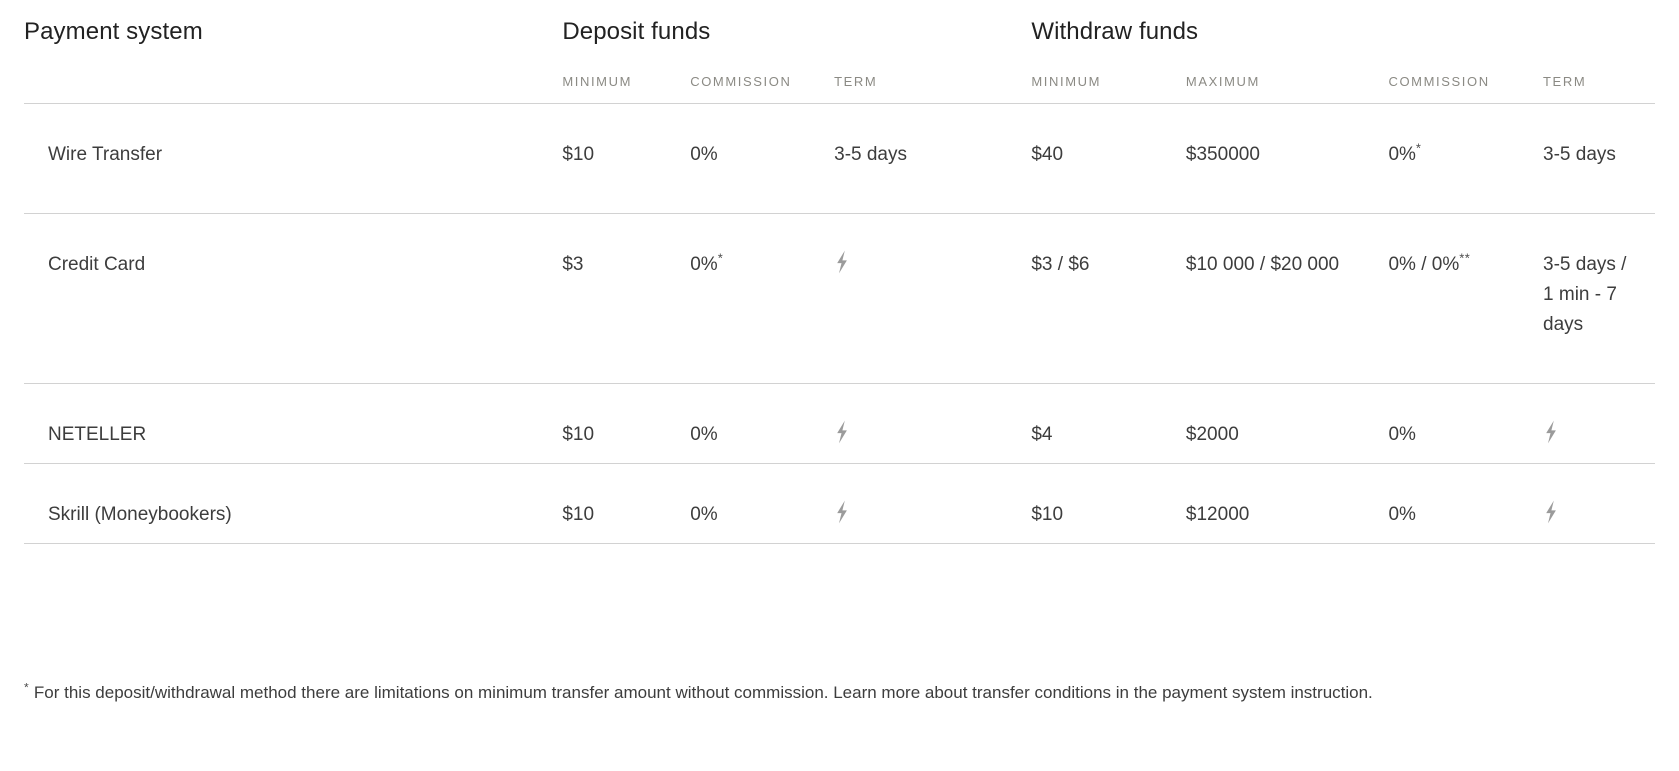 This screenshot has width=1679, height=771. What do you see at coordinates (1287, 503) in the screenshot?
I see `cell-withdraw-maximum: $12000` at bounding box center [1287, 503].